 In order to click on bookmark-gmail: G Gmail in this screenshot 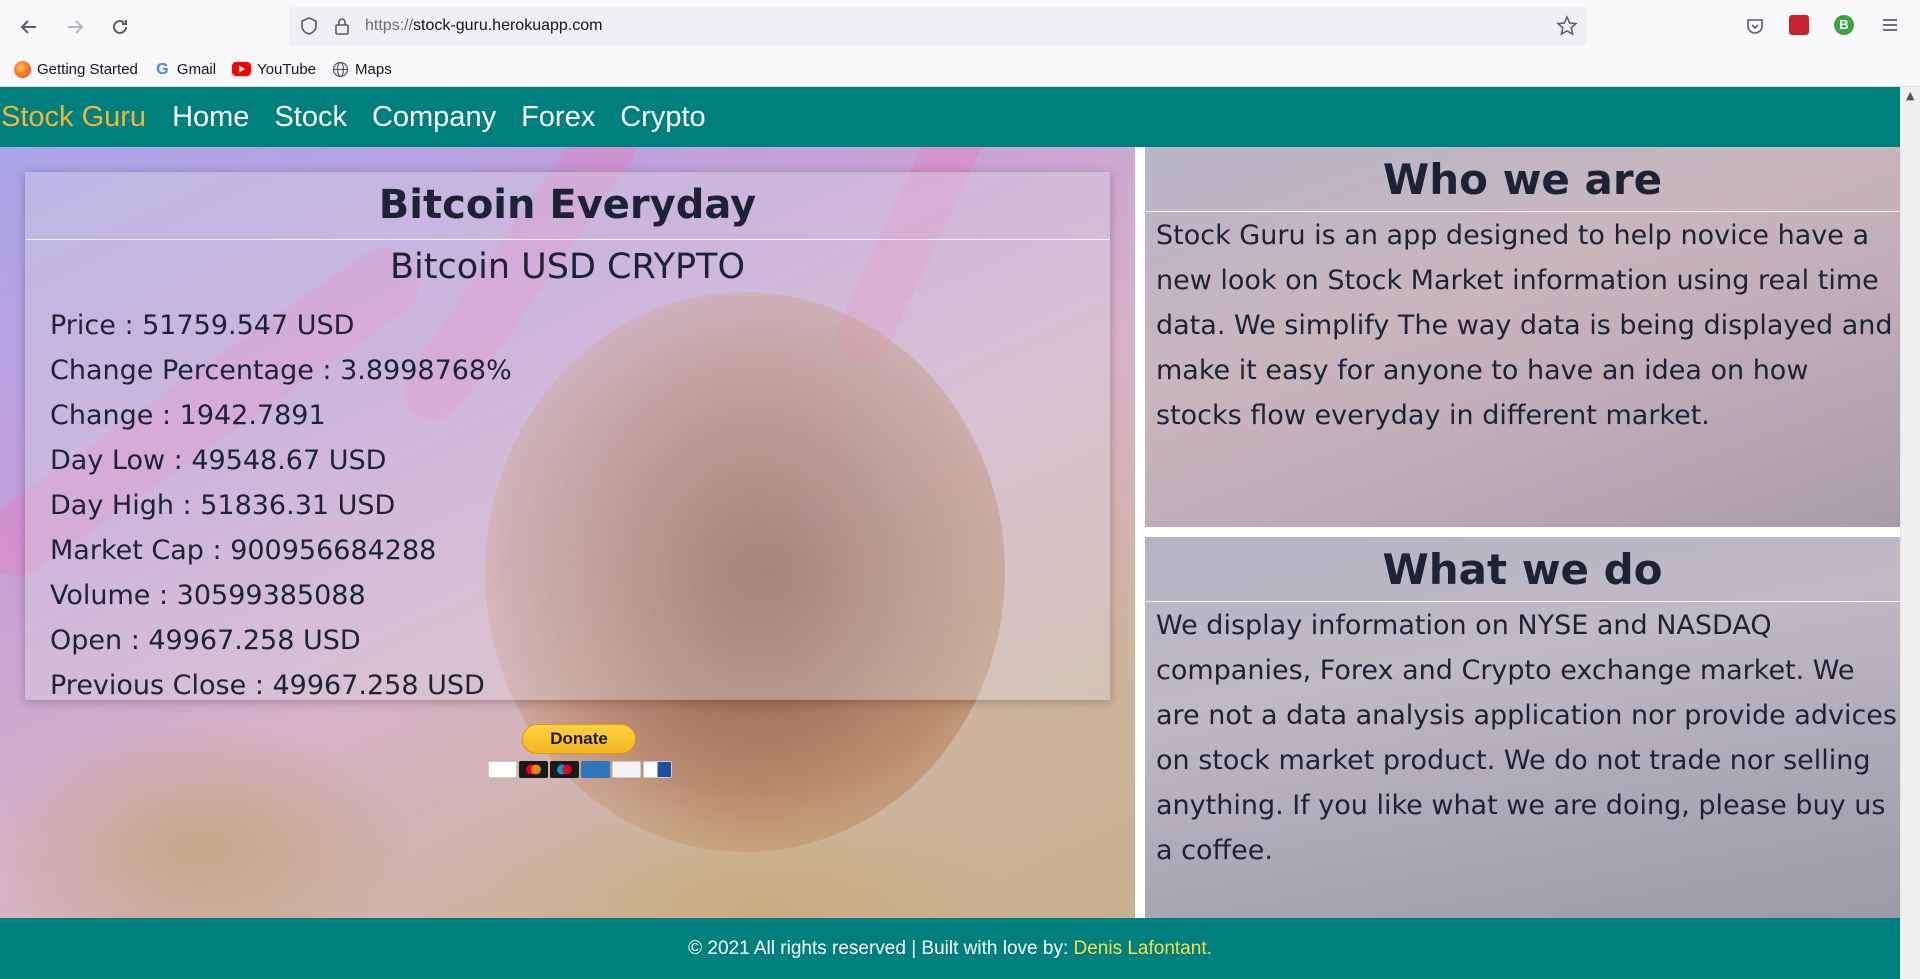, I will do `click(185, 69)`.